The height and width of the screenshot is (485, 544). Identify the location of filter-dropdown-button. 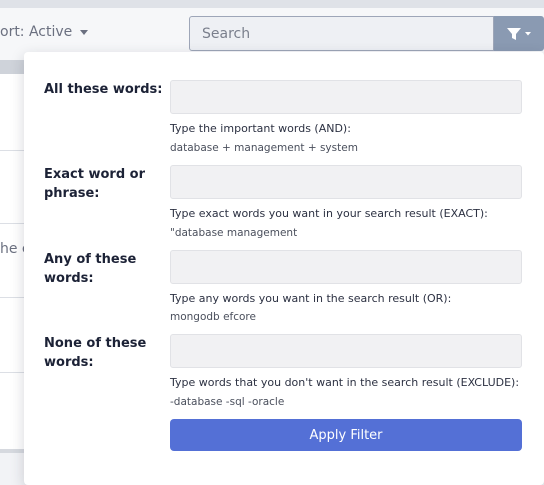
(519, 33).